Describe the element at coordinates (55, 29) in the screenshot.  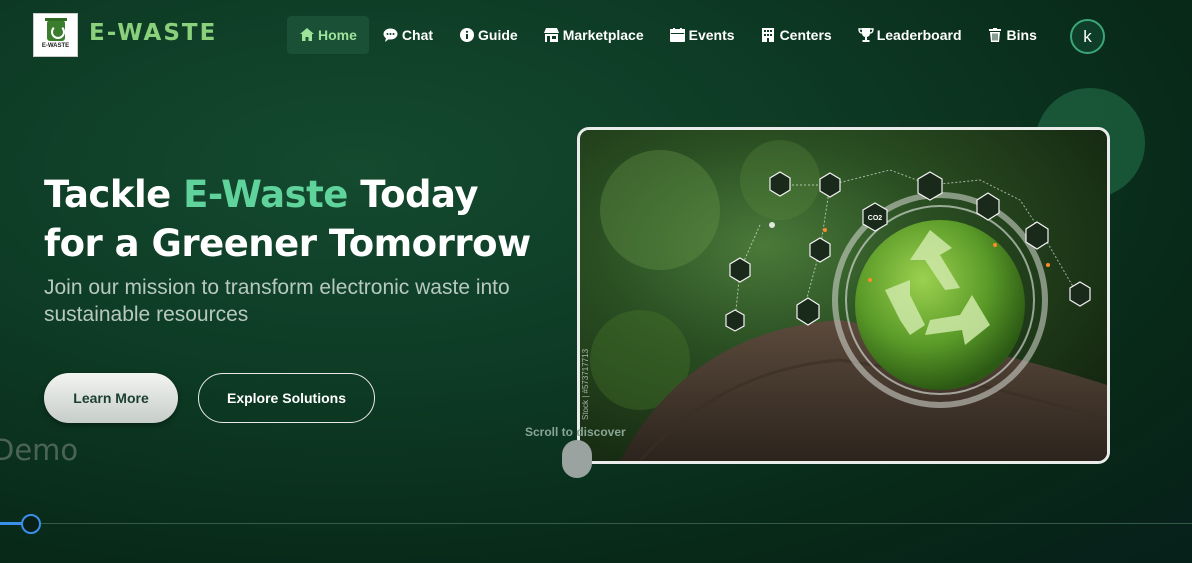
I see `recycle-bin-icon` at that location.